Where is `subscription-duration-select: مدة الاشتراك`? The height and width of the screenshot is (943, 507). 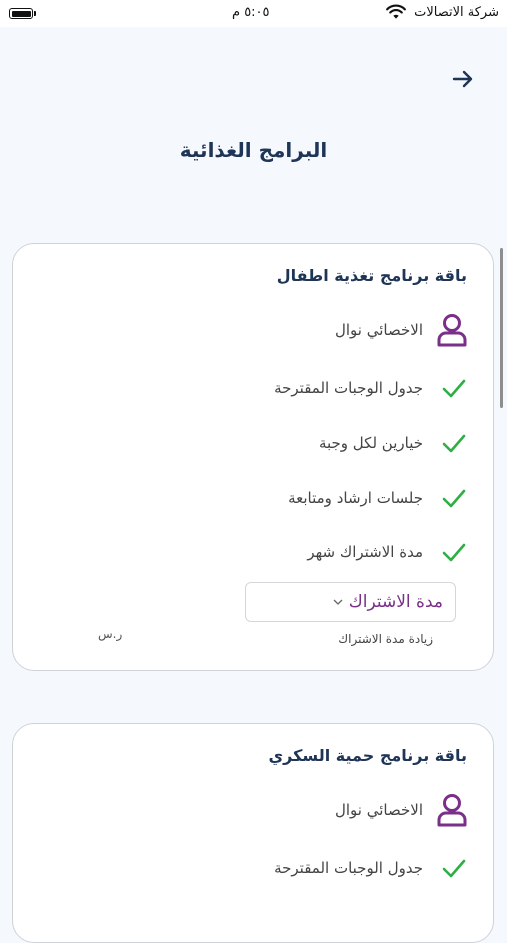 subscription-duration-select: مدة الاشتراك is located at coordinates (350, 602).